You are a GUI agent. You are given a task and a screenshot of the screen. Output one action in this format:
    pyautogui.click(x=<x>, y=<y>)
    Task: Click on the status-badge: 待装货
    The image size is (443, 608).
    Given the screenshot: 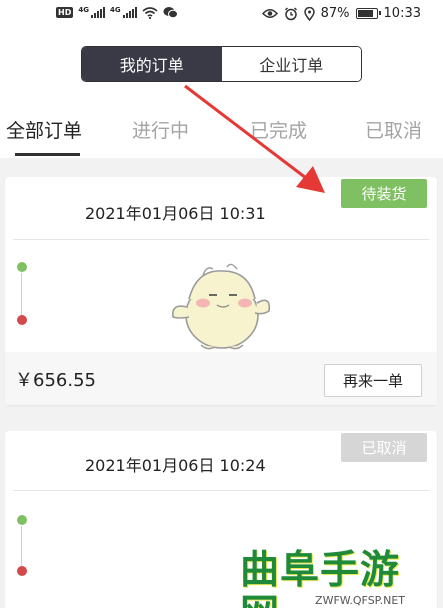 What is the action you would take?
    pyautogui.click(x=384, y=193)
    